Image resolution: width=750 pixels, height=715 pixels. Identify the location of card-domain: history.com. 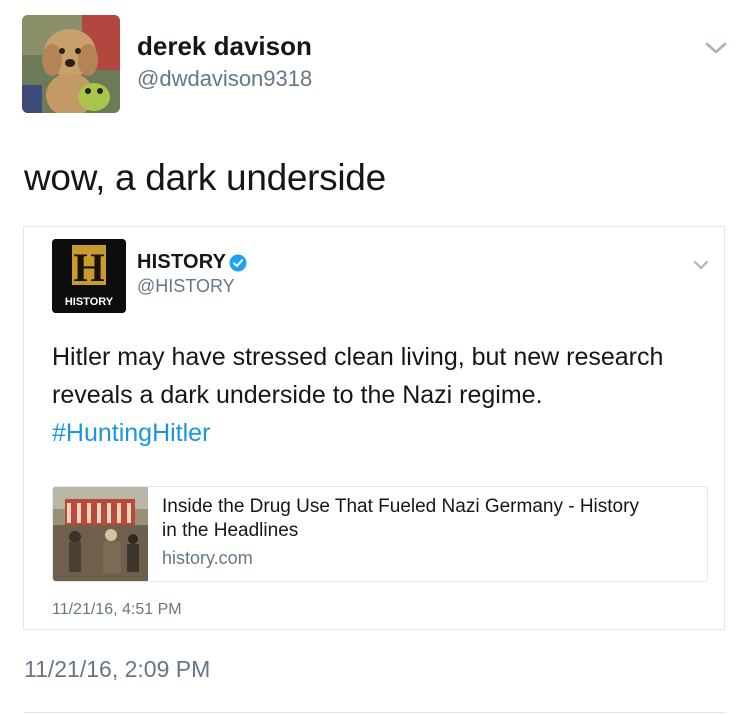
(207, 558).